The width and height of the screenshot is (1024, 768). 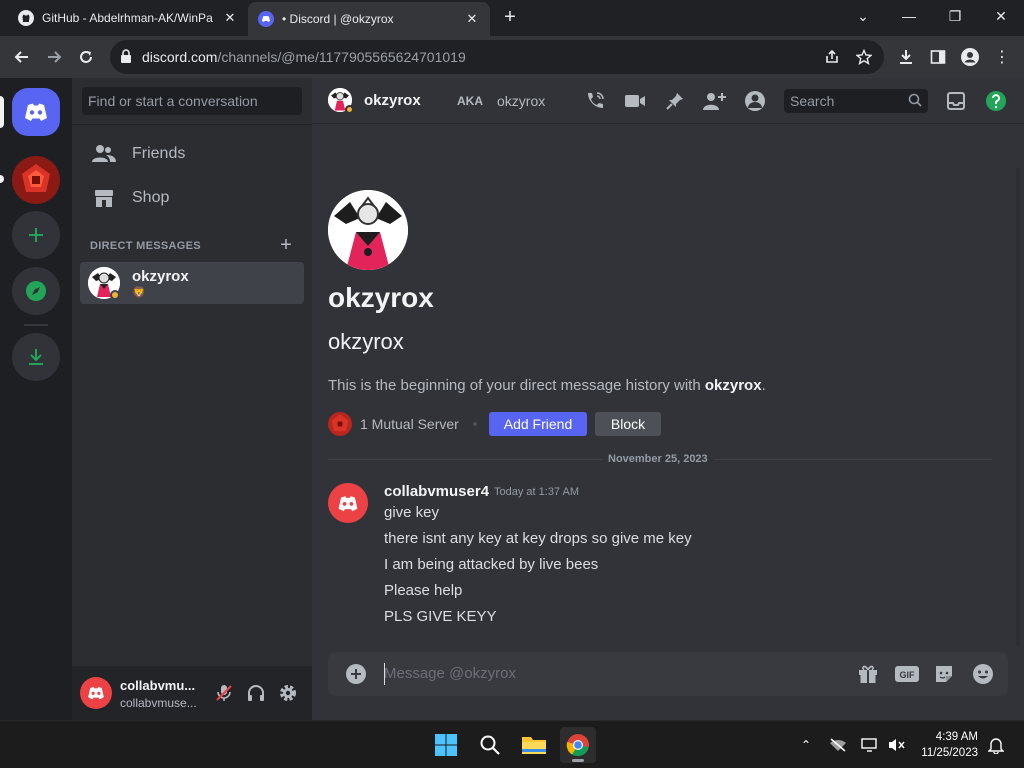 I want to click on message-input: Message @okzyrox, so click(x=450, y=673).